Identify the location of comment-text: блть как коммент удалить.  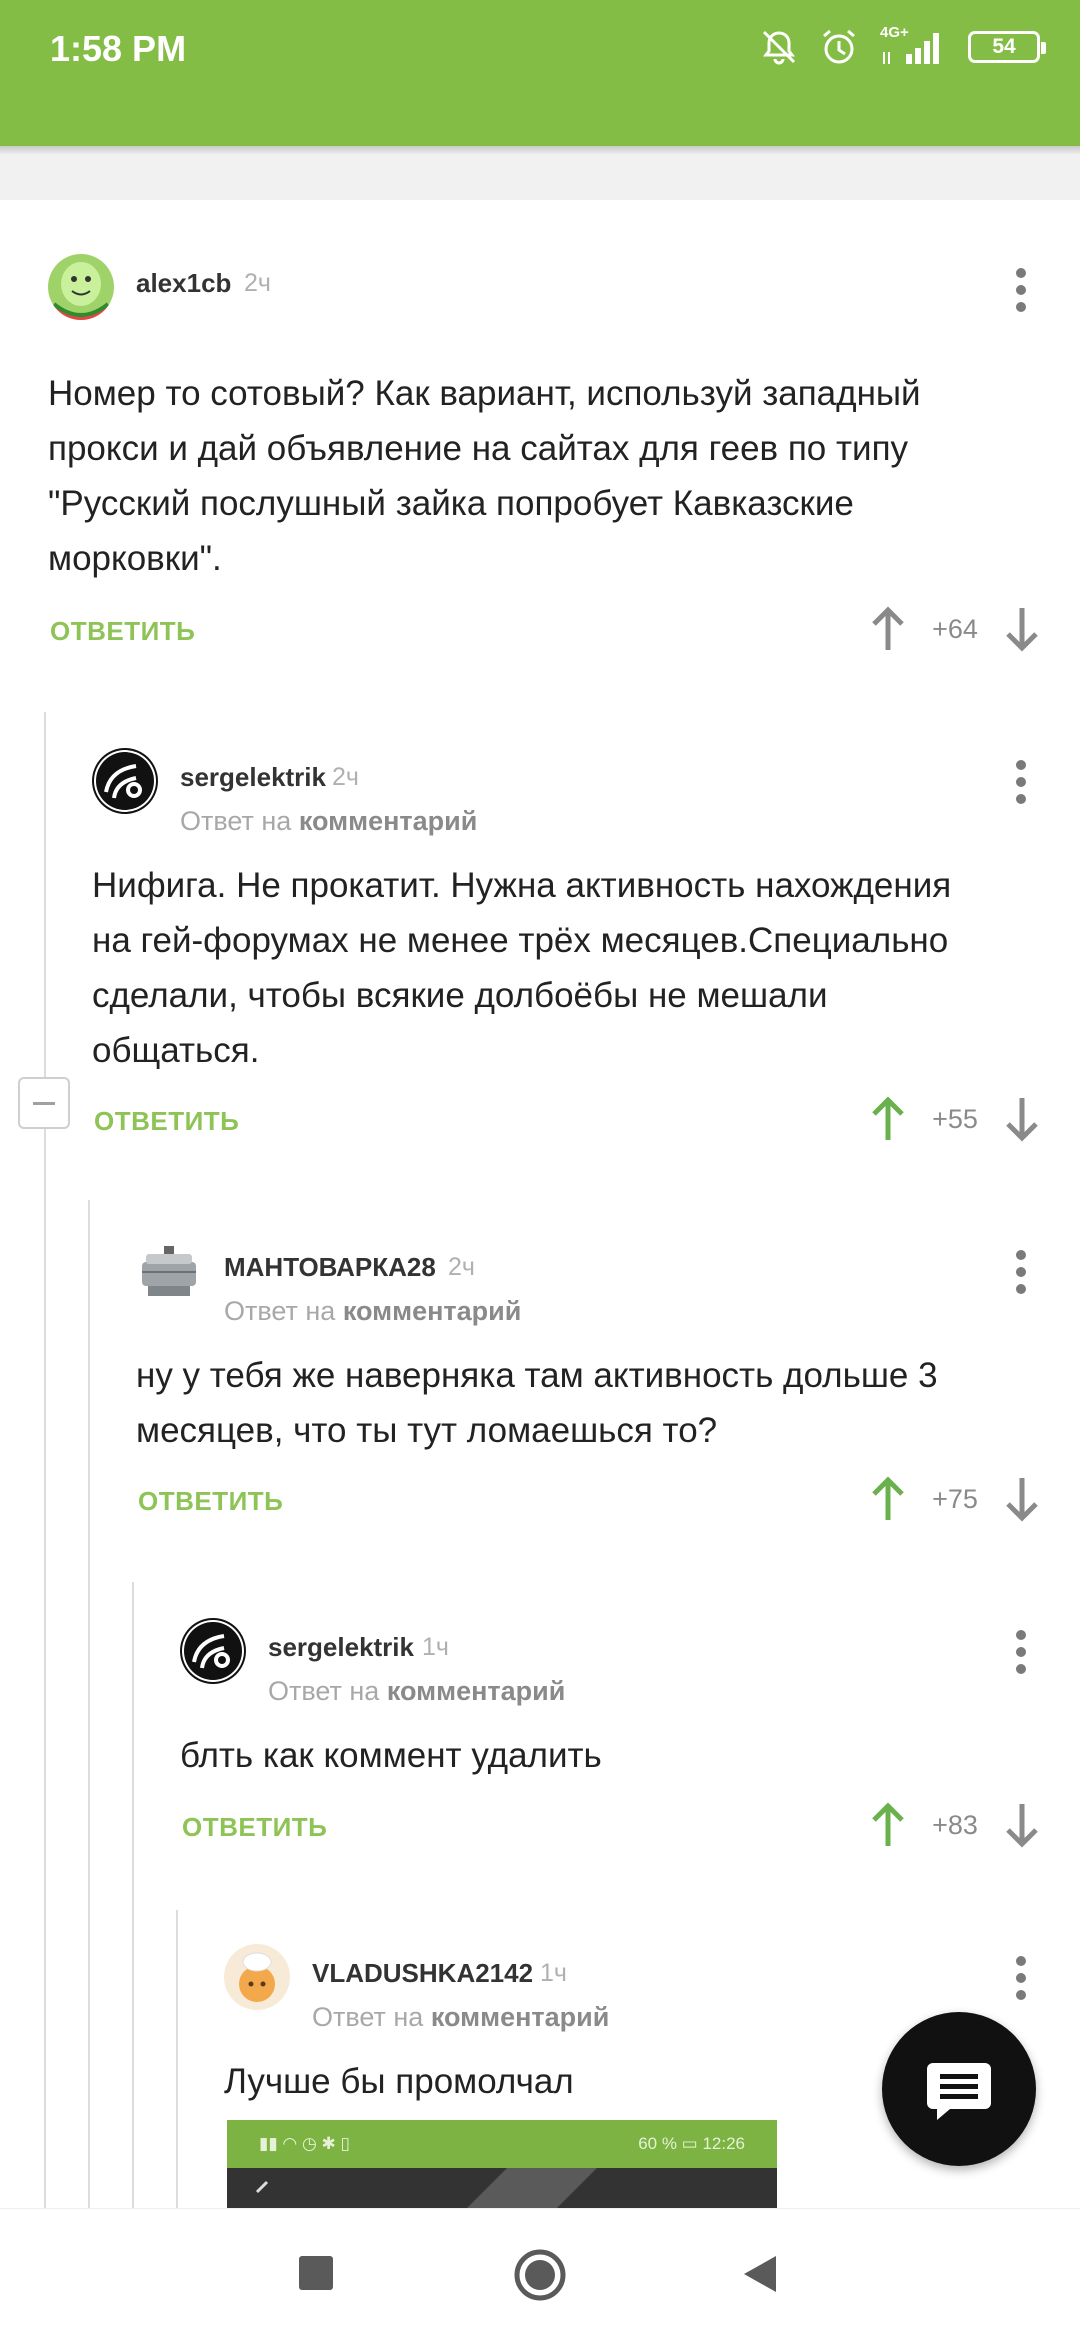
(391, 1755).